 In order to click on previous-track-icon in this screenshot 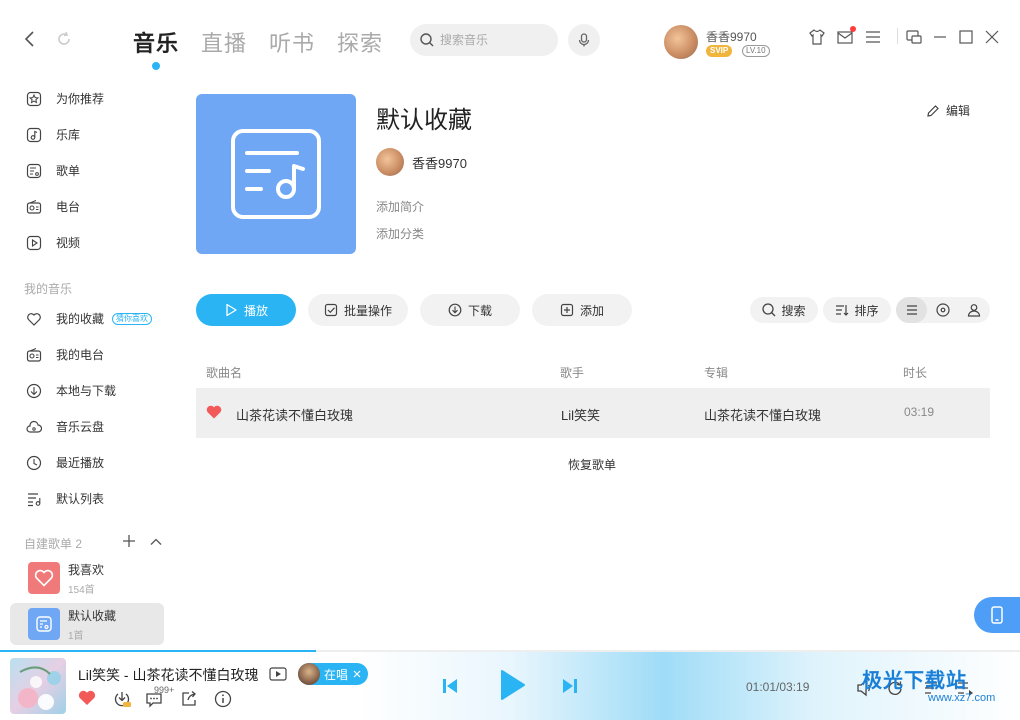, I will do `click(450, 686)`.